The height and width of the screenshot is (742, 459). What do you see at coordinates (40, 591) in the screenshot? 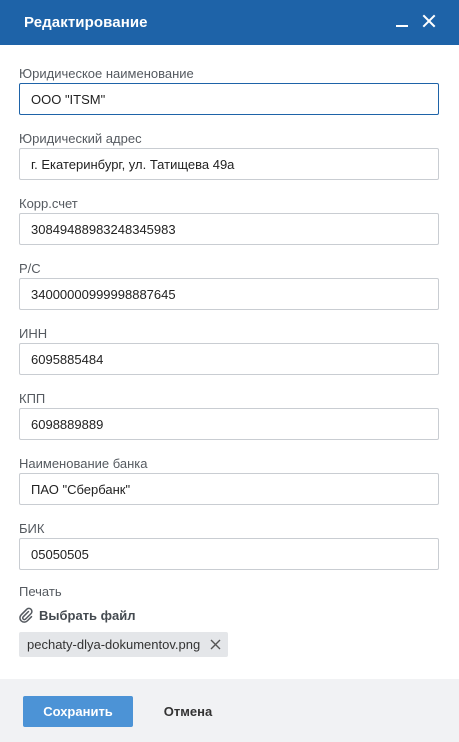
I see `stamp-label: Печать` at bounding box center [40, 591].